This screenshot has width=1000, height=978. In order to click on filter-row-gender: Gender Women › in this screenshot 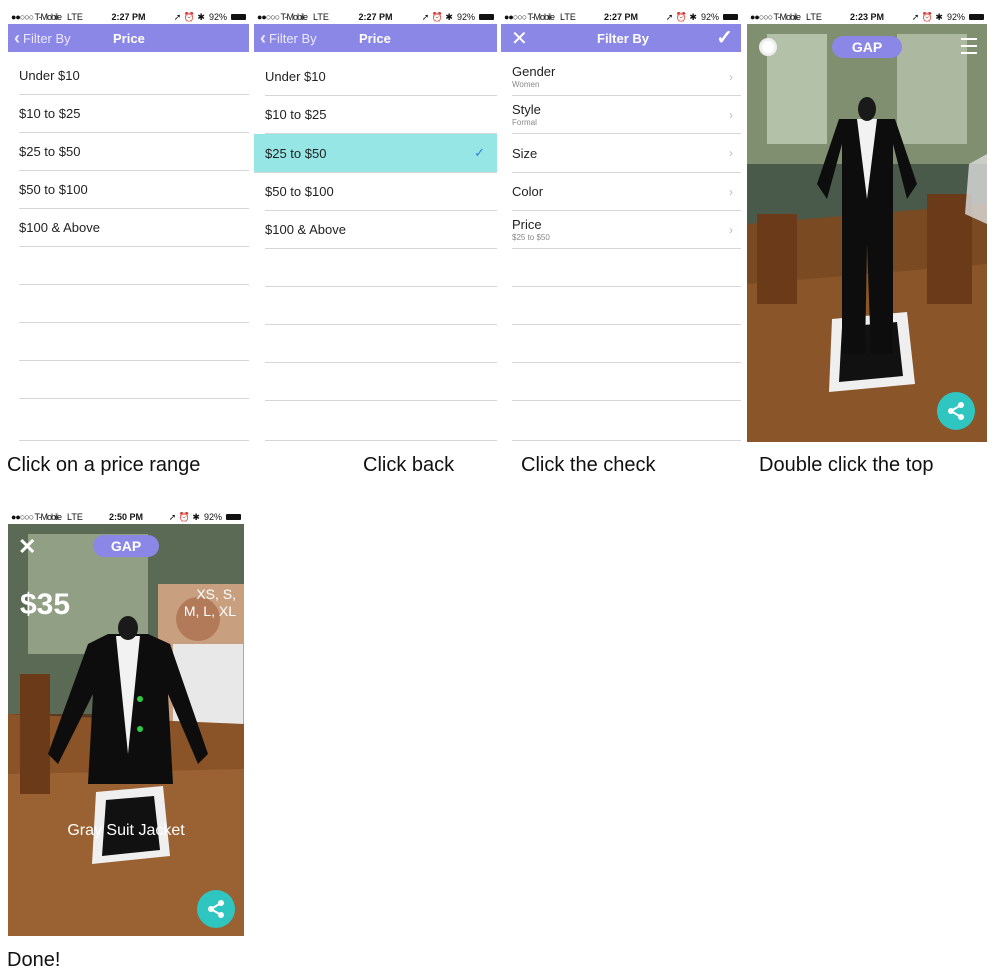, I will do `click(626, 77)`.